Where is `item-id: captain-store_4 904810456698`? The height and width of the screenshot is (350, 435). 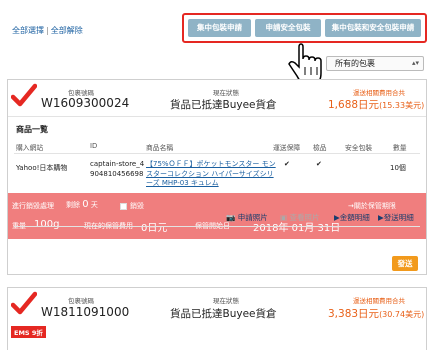
item-id: captain-store_4 904810456698 is located at coordinates (117, 169).